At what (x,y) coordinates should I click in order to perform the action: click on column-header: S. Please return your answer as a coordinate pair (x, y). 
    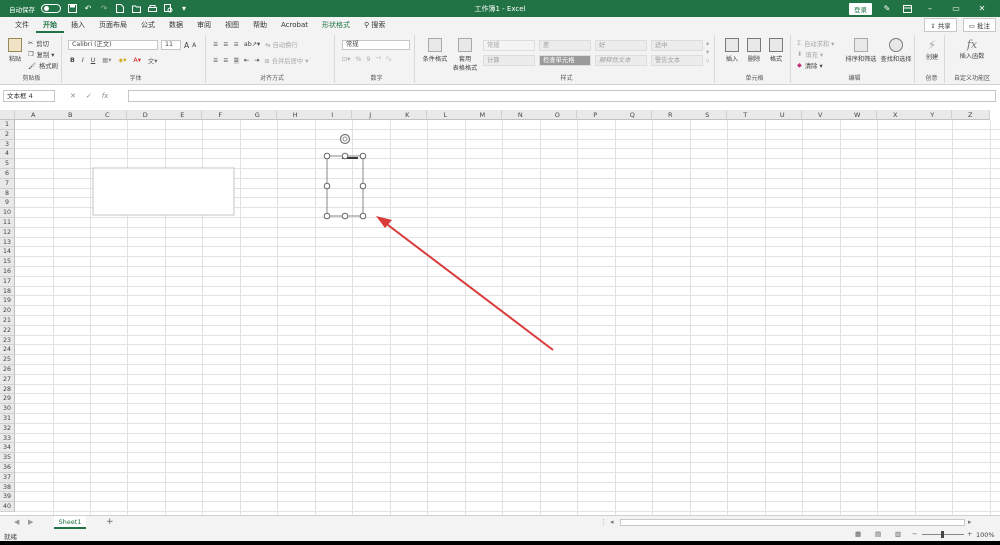
    Looking at the image, I should click on (708, 115).